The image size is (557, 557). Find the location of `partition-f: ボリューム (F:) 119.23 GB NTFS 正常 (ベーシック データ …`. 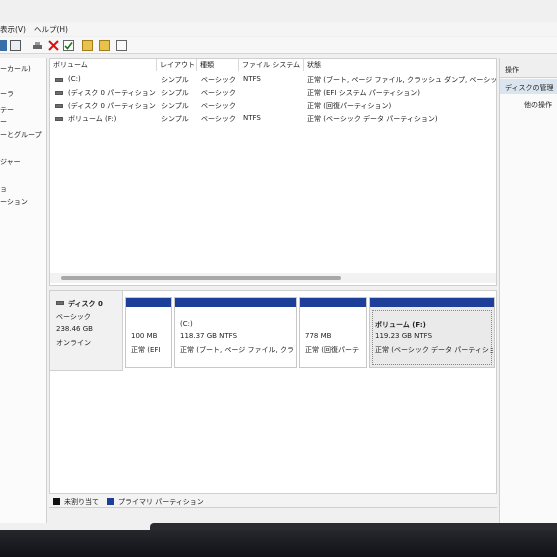

partition-f: ボリューム (F:) 119.23 GB NTFS 正常 (ベーシック データ … is located at coordinates (432, 332).